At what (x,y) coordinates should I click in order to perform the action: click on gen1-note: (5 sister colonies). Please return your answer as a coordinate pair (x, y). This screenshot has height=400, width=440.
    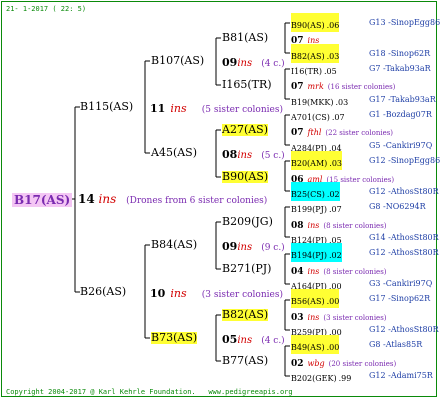
    Looking at the image, I should click on (242, 110).